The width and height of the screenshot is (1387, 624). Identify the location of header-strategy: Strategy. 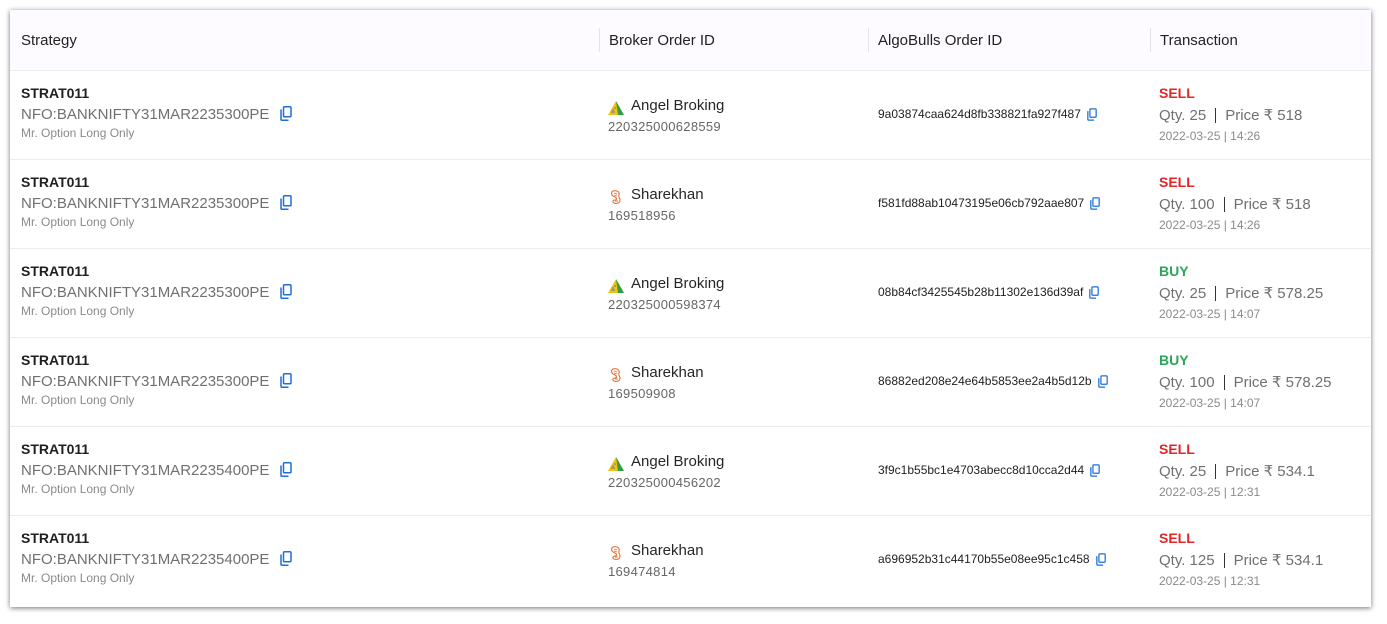
(49, 40).